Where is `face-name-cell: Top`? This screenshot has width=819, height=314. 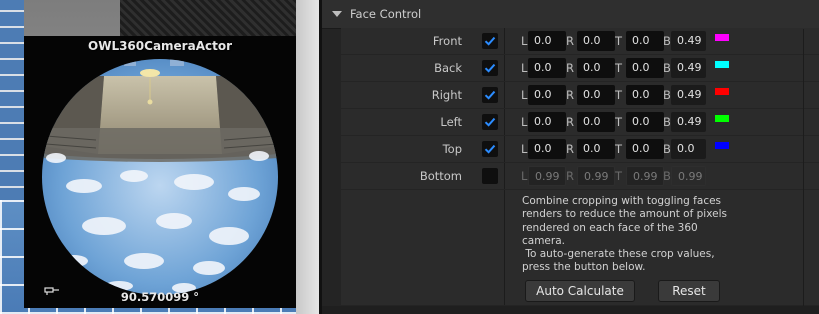 face-name-cell: Top is located at coordinates (423, 149).